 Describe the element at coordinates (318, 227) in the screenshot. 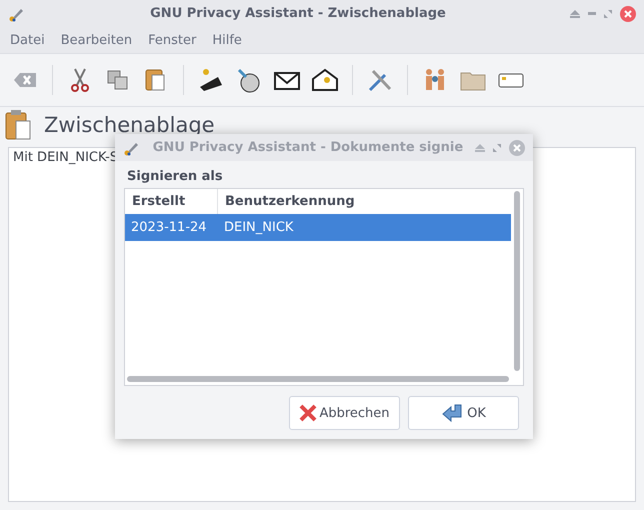

I see `table-row: 2023-11-24 DEIN_NICK` at that location.